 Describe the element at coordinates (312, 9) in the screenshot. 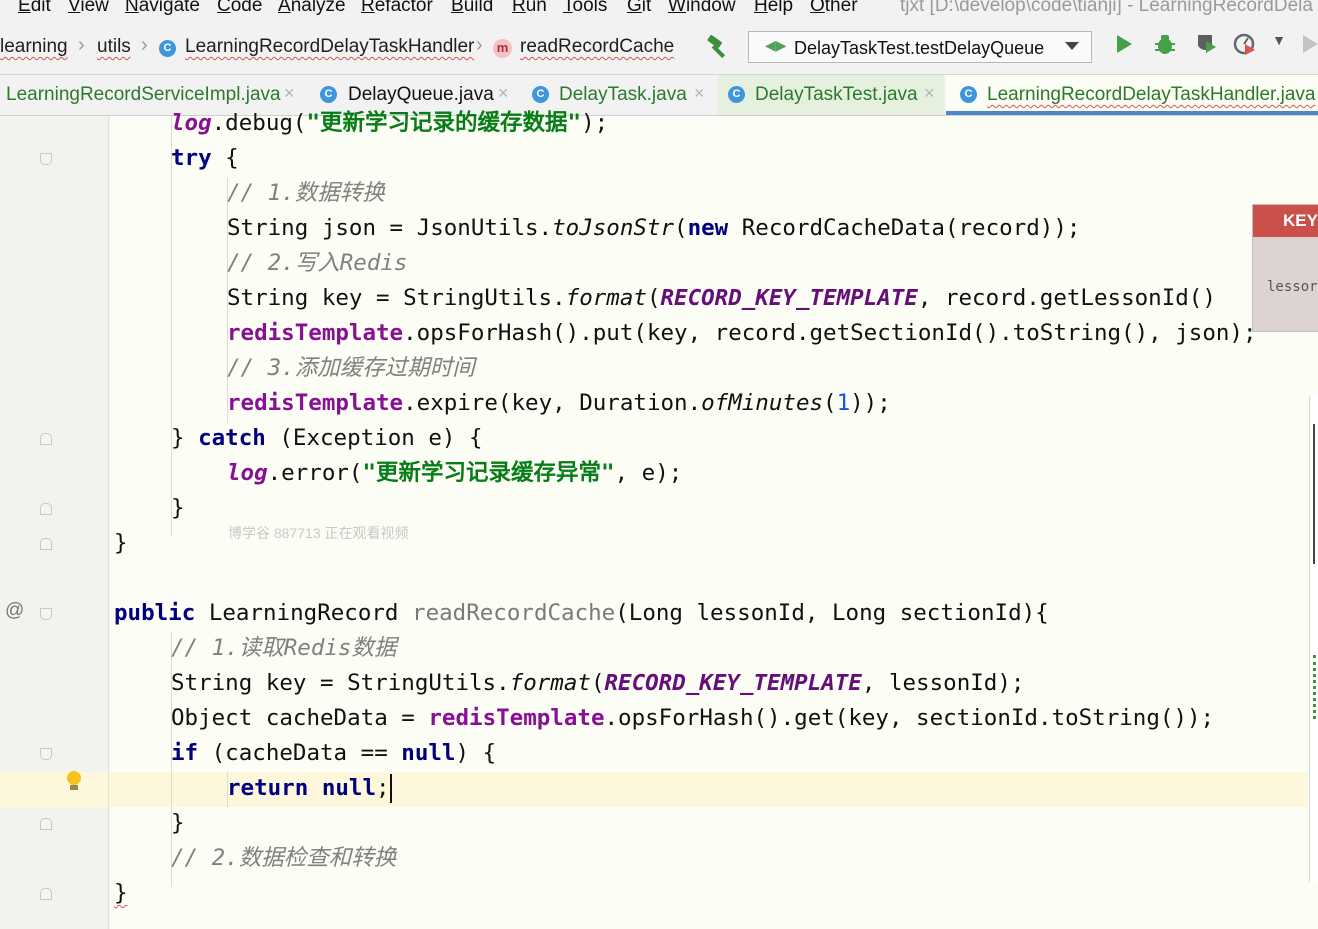

I see `menu-analyze: Analyze` at that location.